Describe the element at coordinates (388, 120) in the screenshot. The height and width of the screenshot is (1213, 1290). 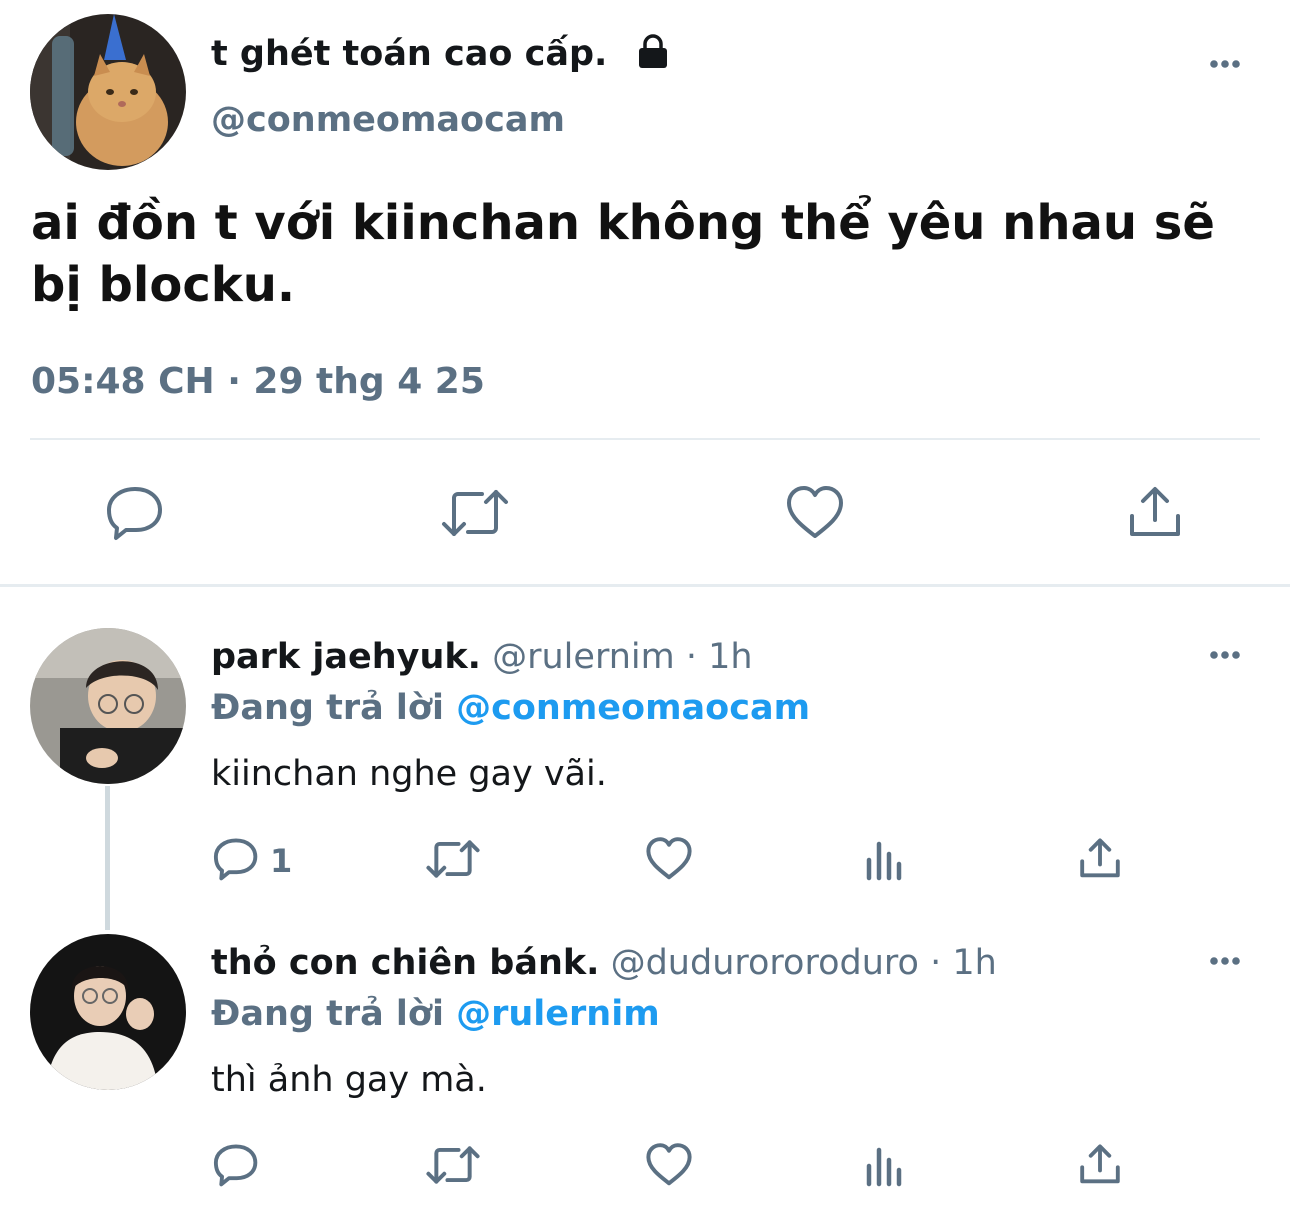
I see `author-handle: @conmeomaocam` at that location.